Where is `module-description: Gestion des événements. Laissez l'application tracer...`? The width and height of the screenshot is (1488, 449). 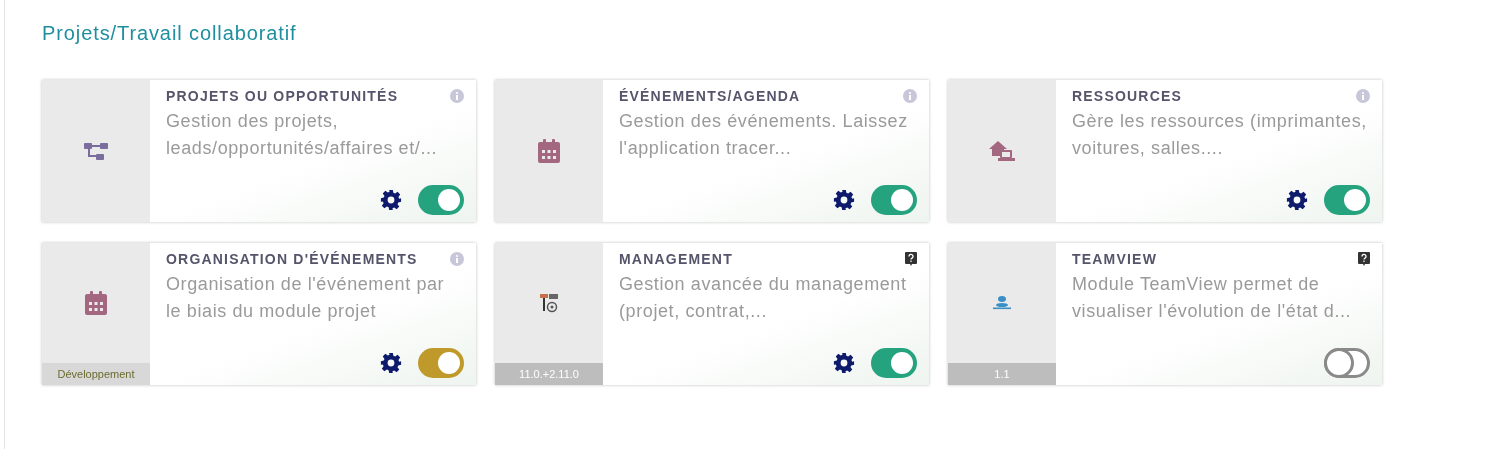
module-description: Gestion des événements. Laissez l'application tracer... is located at coordinates (764, 135).